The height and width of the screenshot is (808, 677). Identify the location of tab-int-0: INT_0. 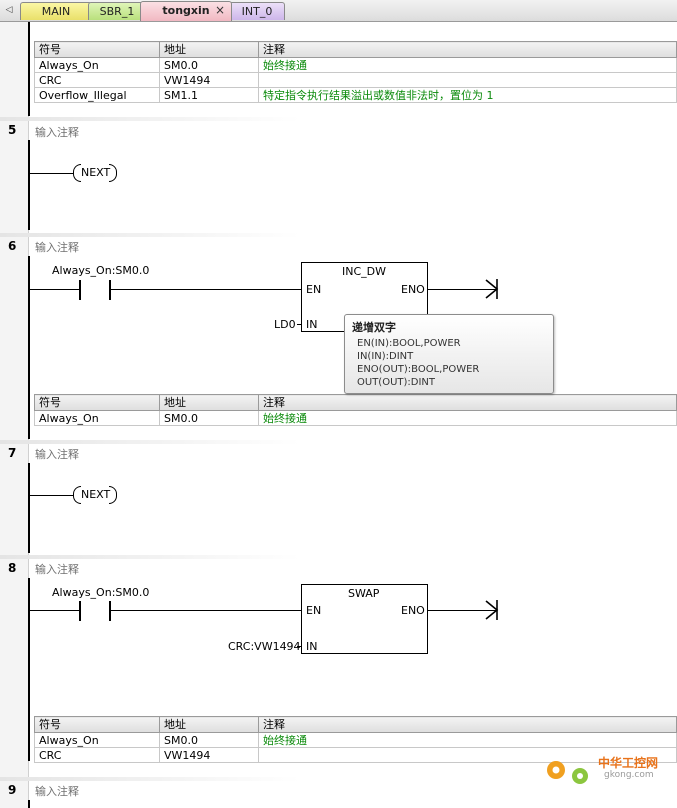
(257, 11).